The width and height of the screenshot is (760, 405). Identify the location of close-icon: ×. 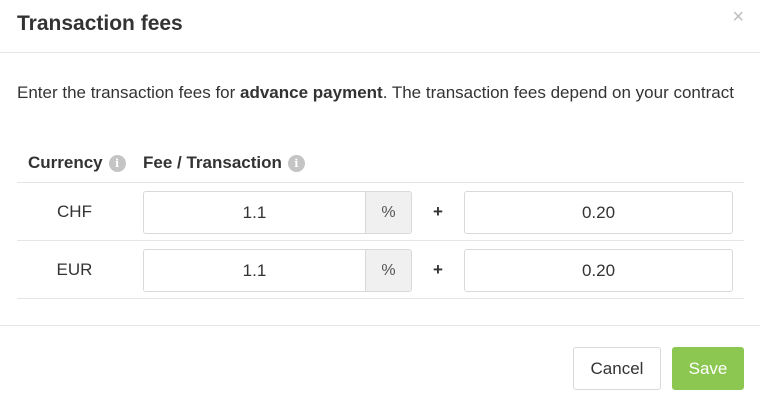
(738, 17).